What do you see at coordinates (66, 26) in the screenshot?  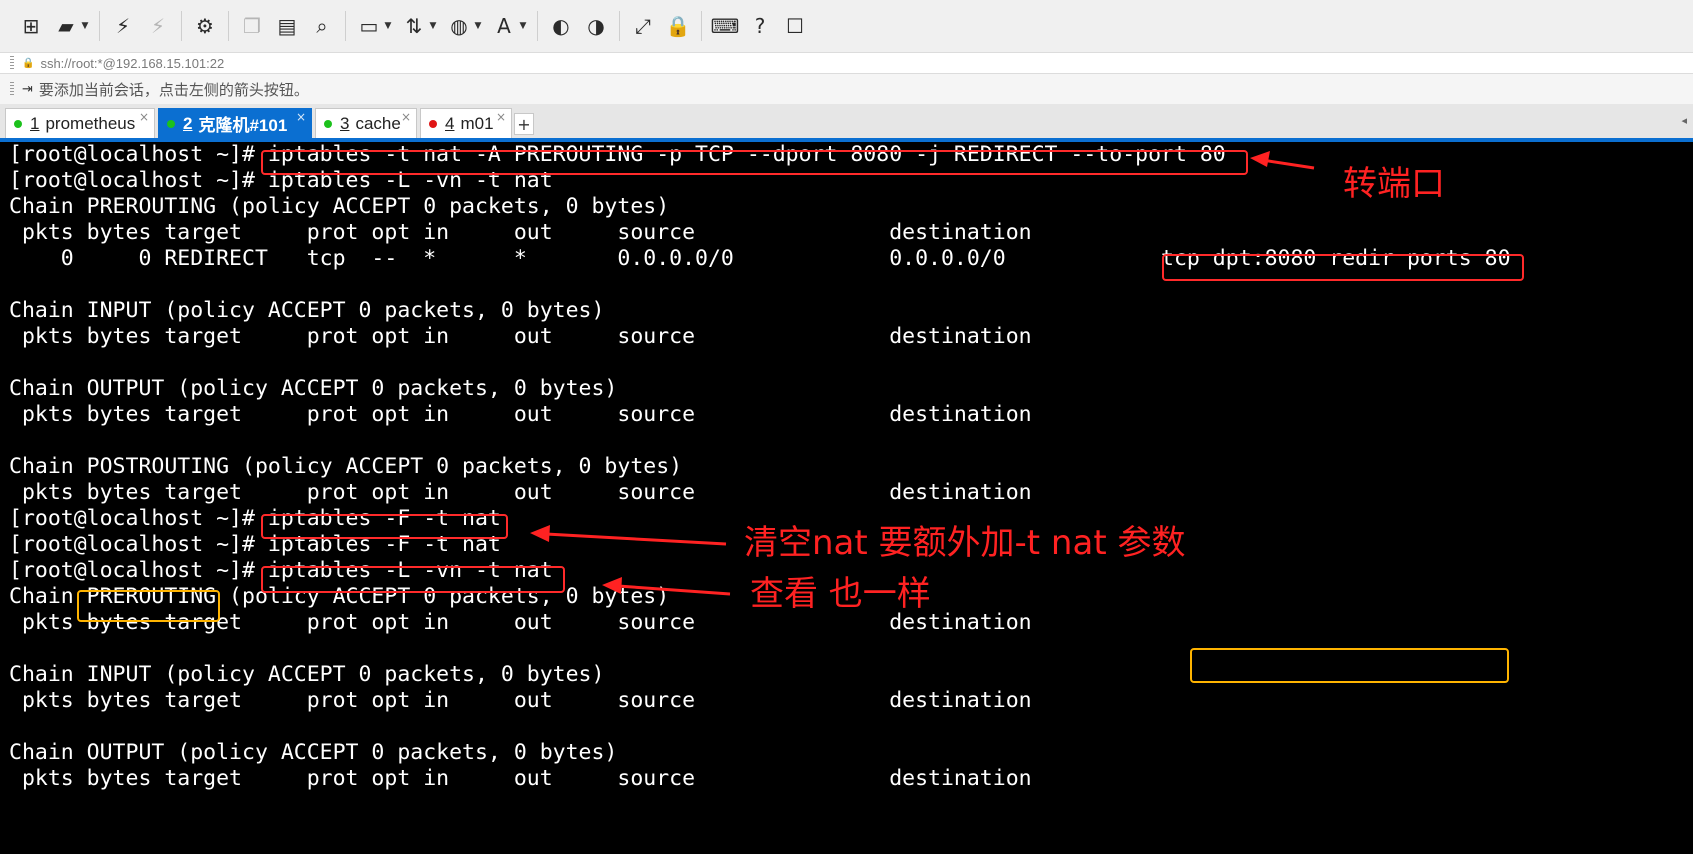 I see `open-folder-icon: ▰` at bounding box center [66, 26].